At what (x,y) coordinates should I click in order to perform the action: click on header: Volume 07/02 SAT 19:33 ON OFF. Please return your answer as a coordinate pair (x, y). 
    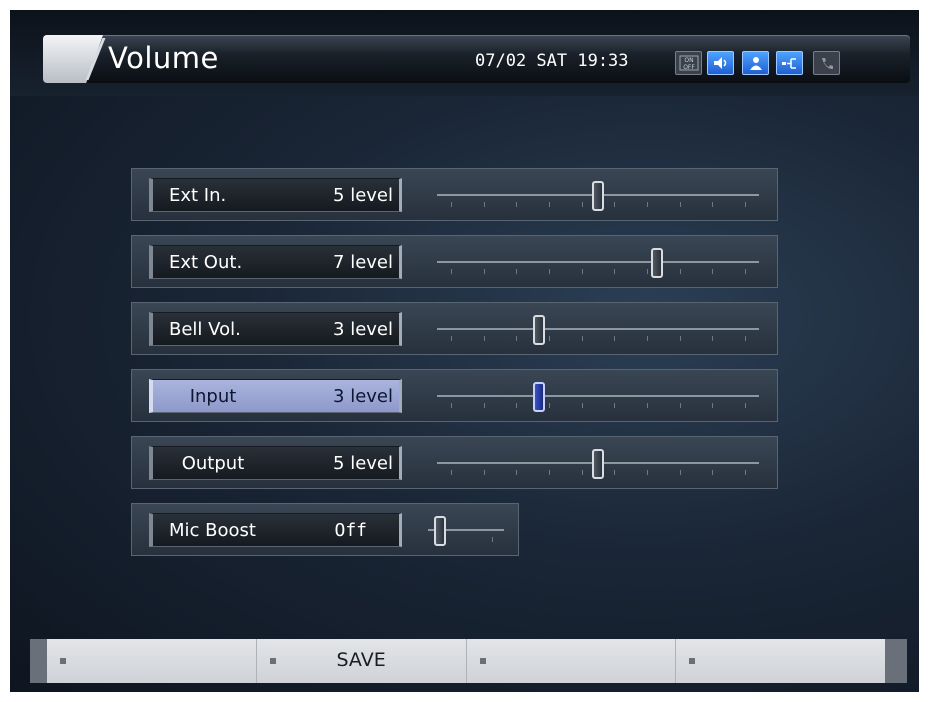
    Looking at the image, I should click on (464, 53).